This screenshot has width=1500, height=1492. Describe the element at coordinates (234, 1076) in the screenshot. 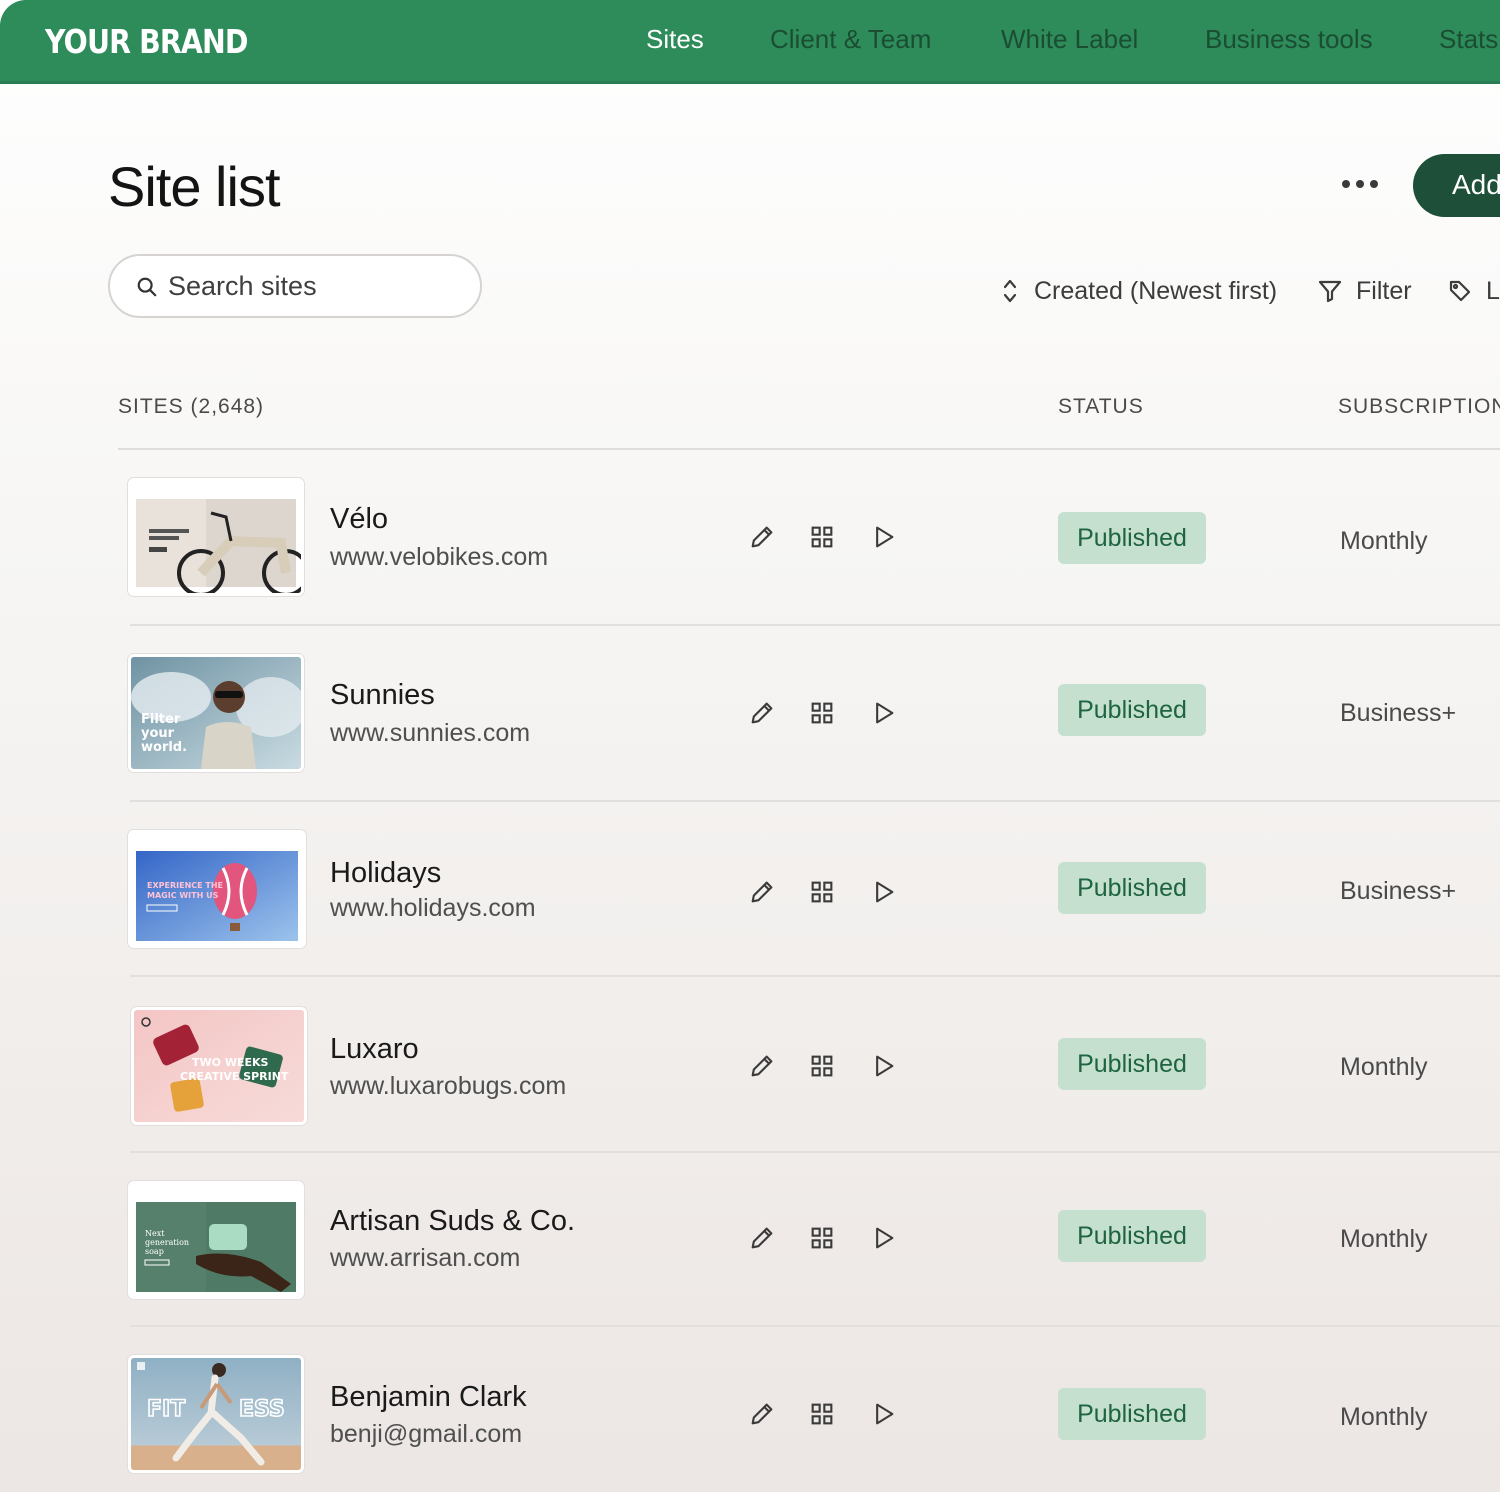

I see `svg-text: CREATIVE SPRINT` at that location.